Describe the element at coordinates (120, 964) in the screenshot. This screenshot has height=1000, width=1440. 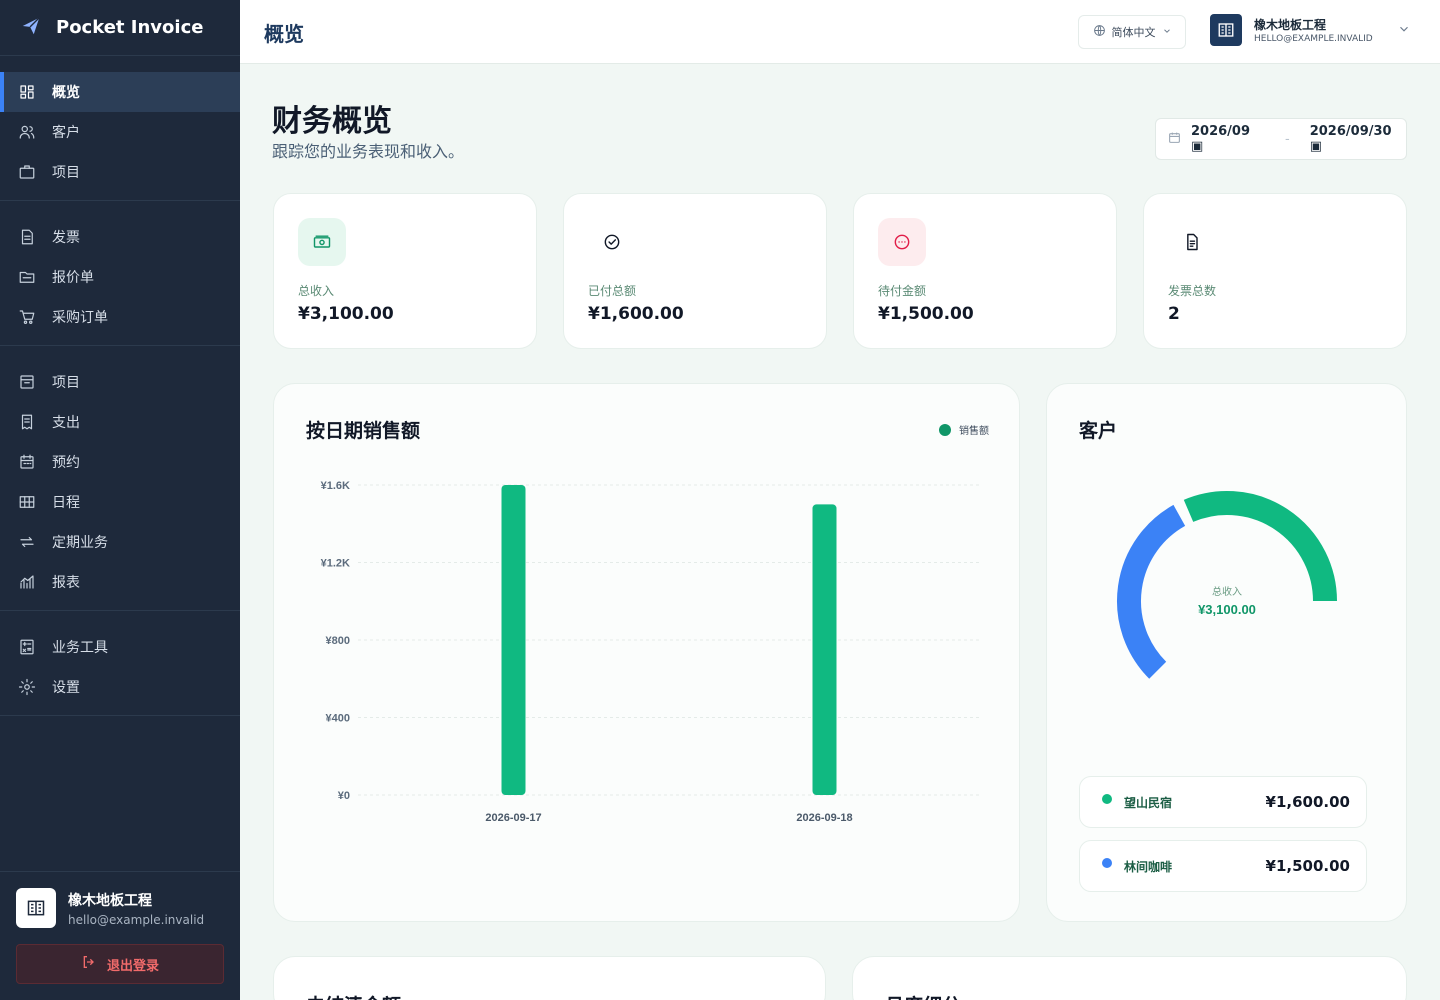
I see `logout-button: 退出登录` at that location.